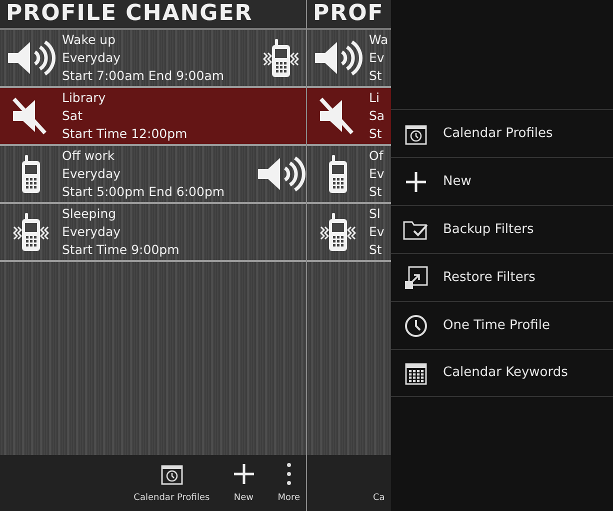 The width and height of the screenshot is (613, 511). I want to click on profile-days: Sat, so click(72, 116).